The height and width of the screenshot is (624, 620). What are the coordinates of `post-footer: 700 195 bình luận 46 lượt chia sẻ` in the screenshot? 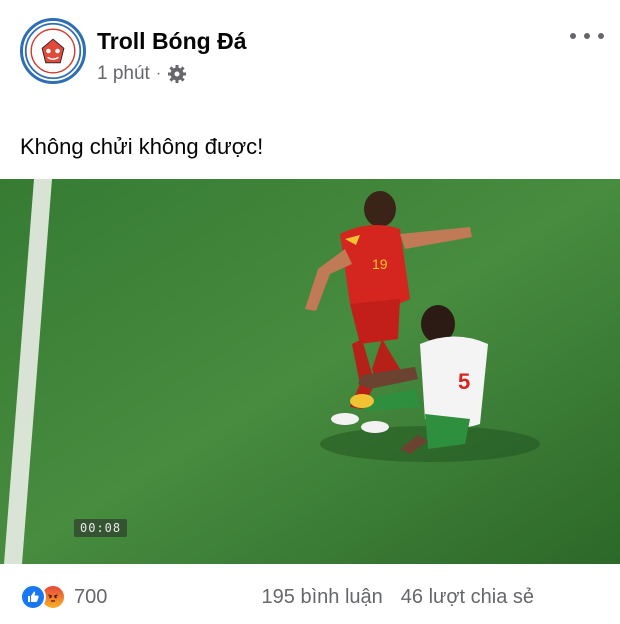 It's located at (310, 597).